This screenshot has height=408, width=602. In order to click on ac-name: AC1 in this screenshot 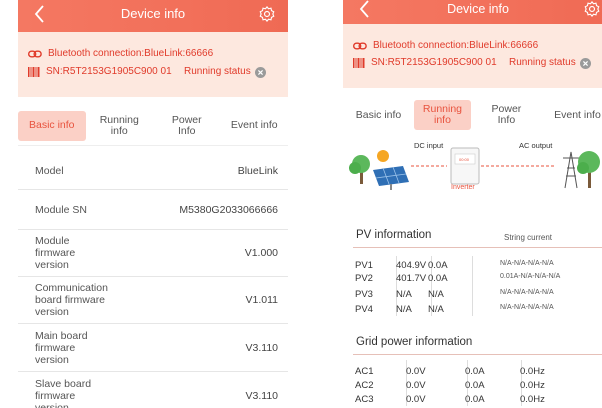, I will do `click(364, 371)`.